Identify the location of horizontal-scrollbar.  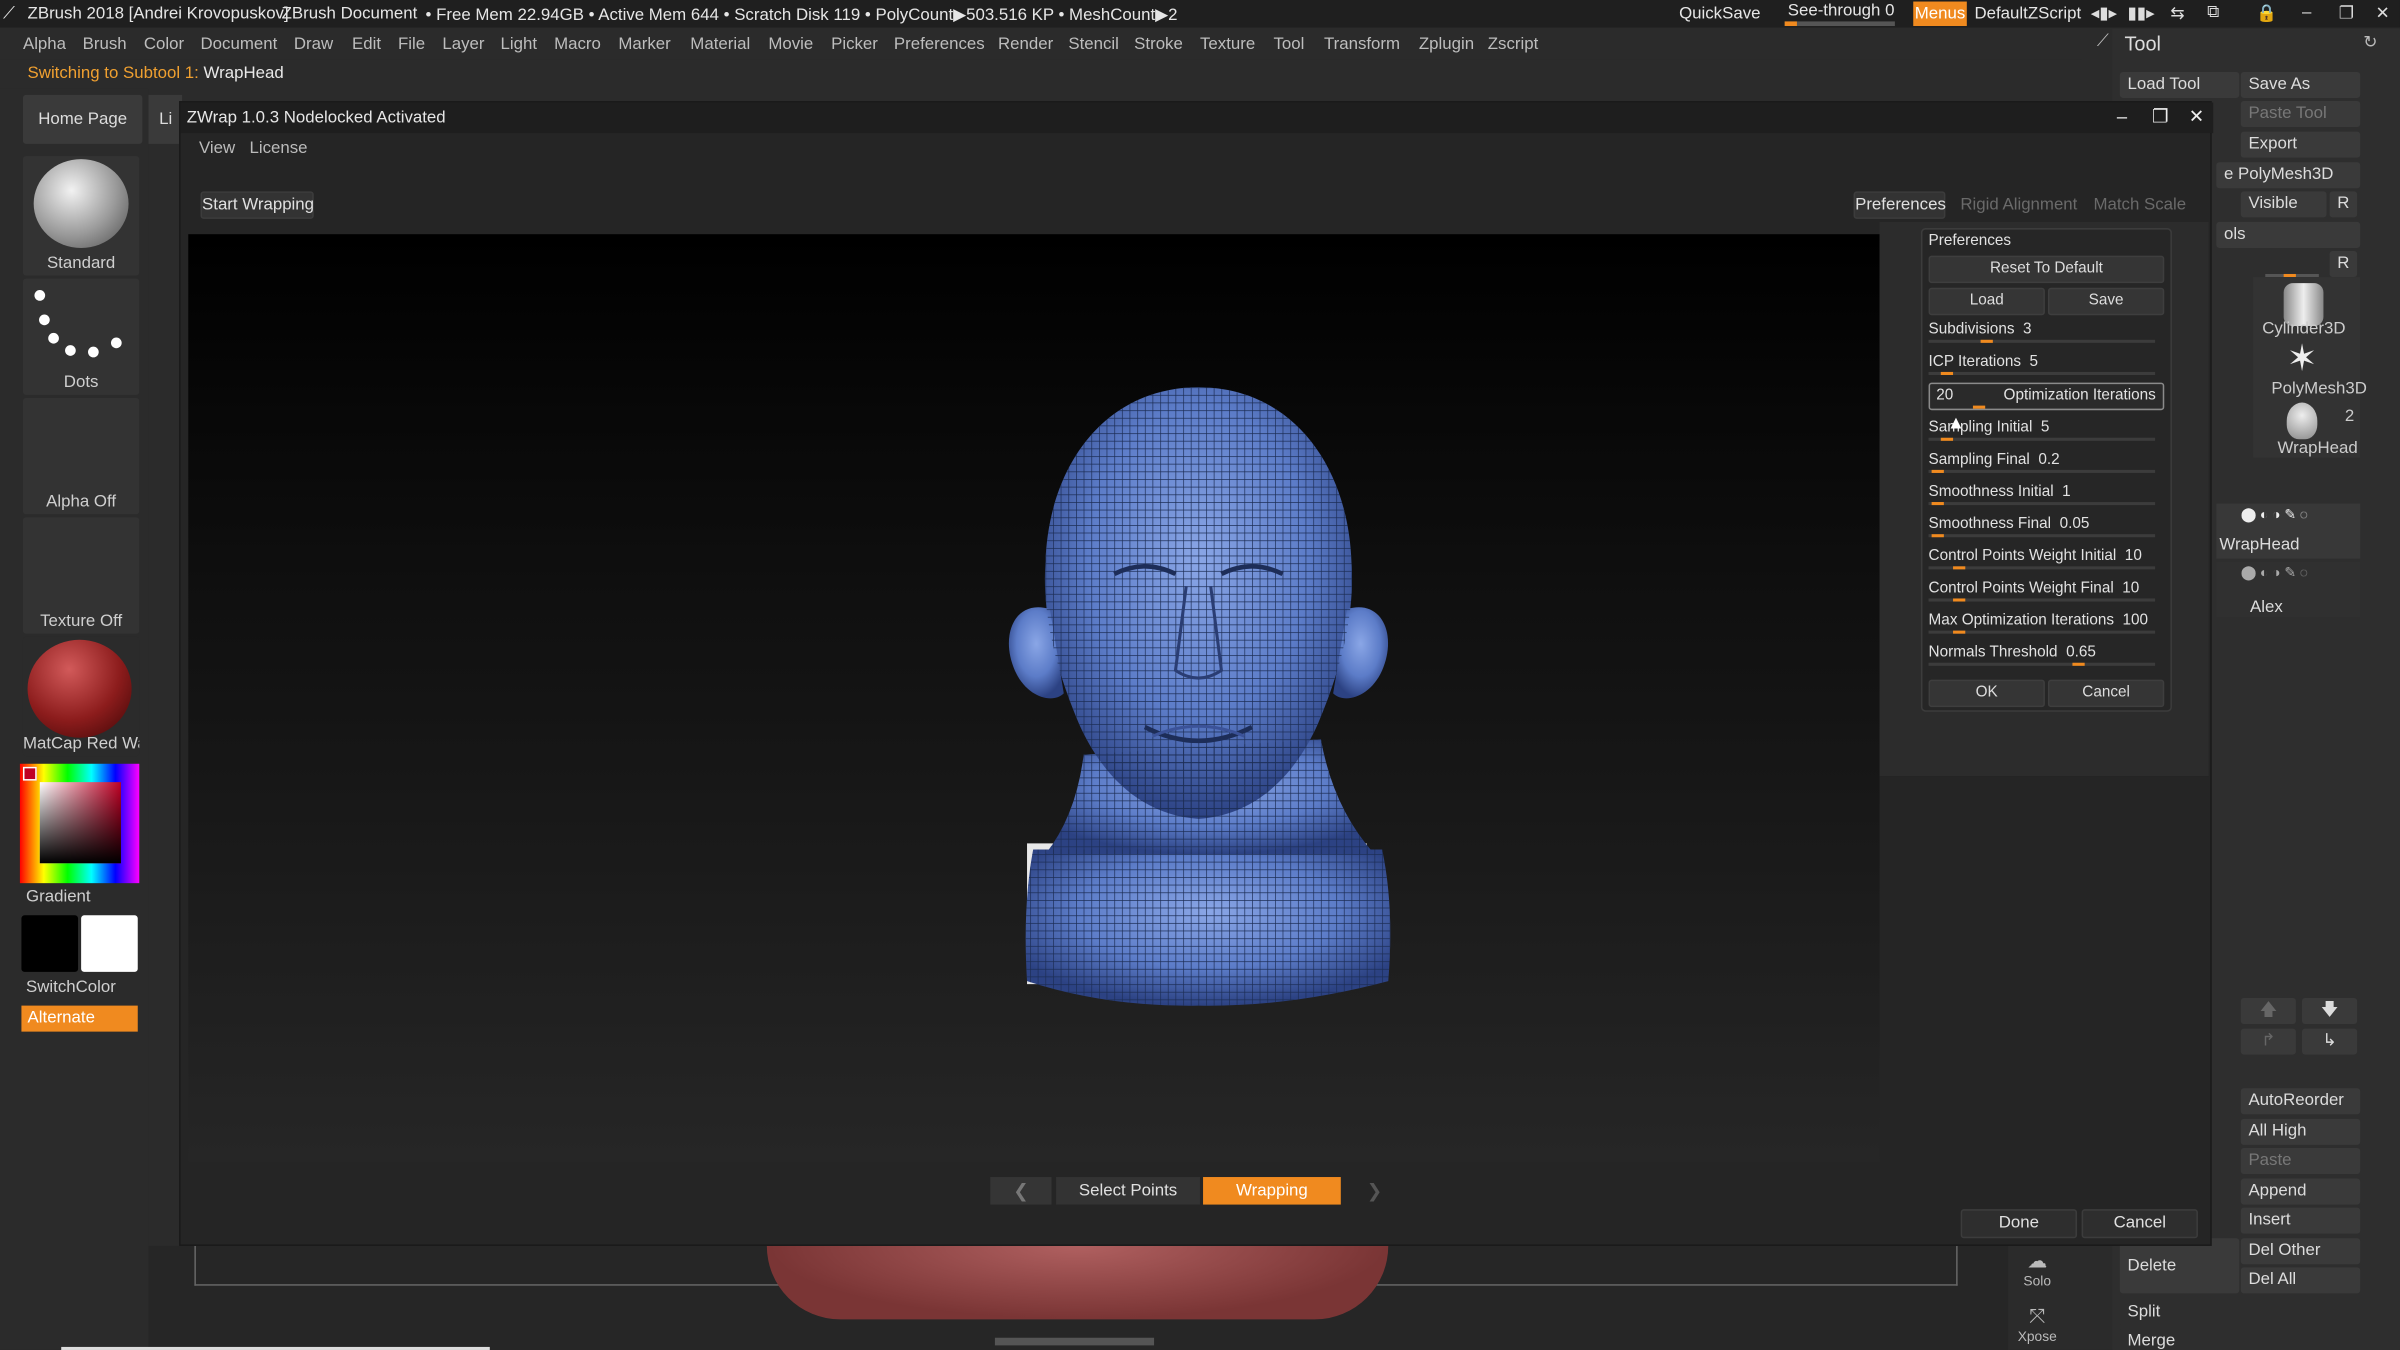
(1074, 1341).